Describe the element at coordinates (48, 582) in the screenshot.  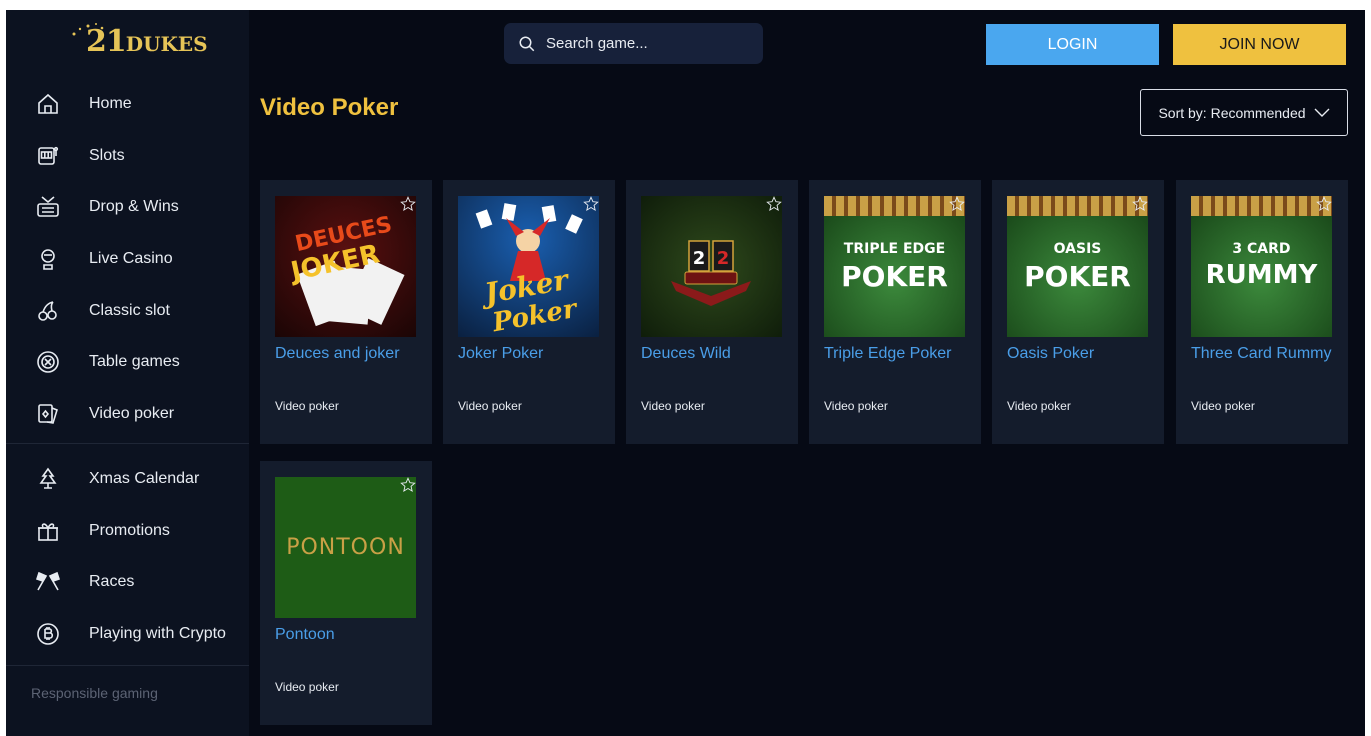
I see `race-flags-icon` at that location.